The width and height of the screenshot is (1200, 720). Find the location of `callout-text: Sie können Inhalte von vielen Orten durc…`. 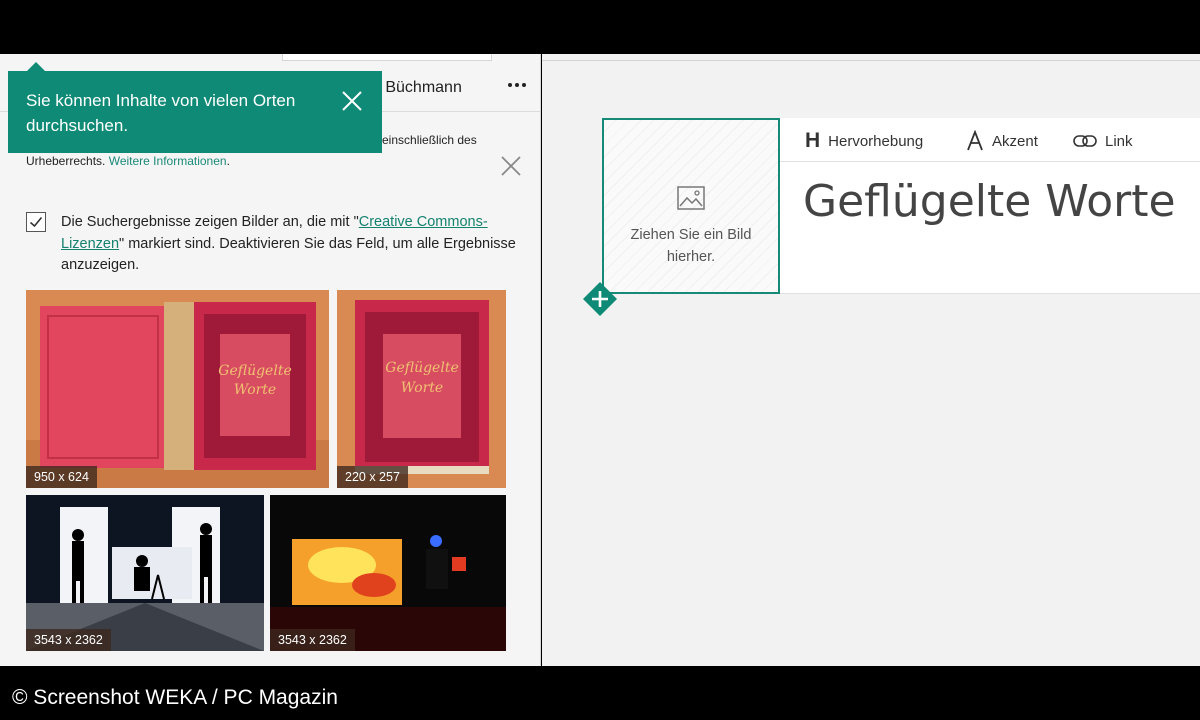

callout-text: Sie können Inhalte von vielen Orten durc… is located at coordinates (161, 113).